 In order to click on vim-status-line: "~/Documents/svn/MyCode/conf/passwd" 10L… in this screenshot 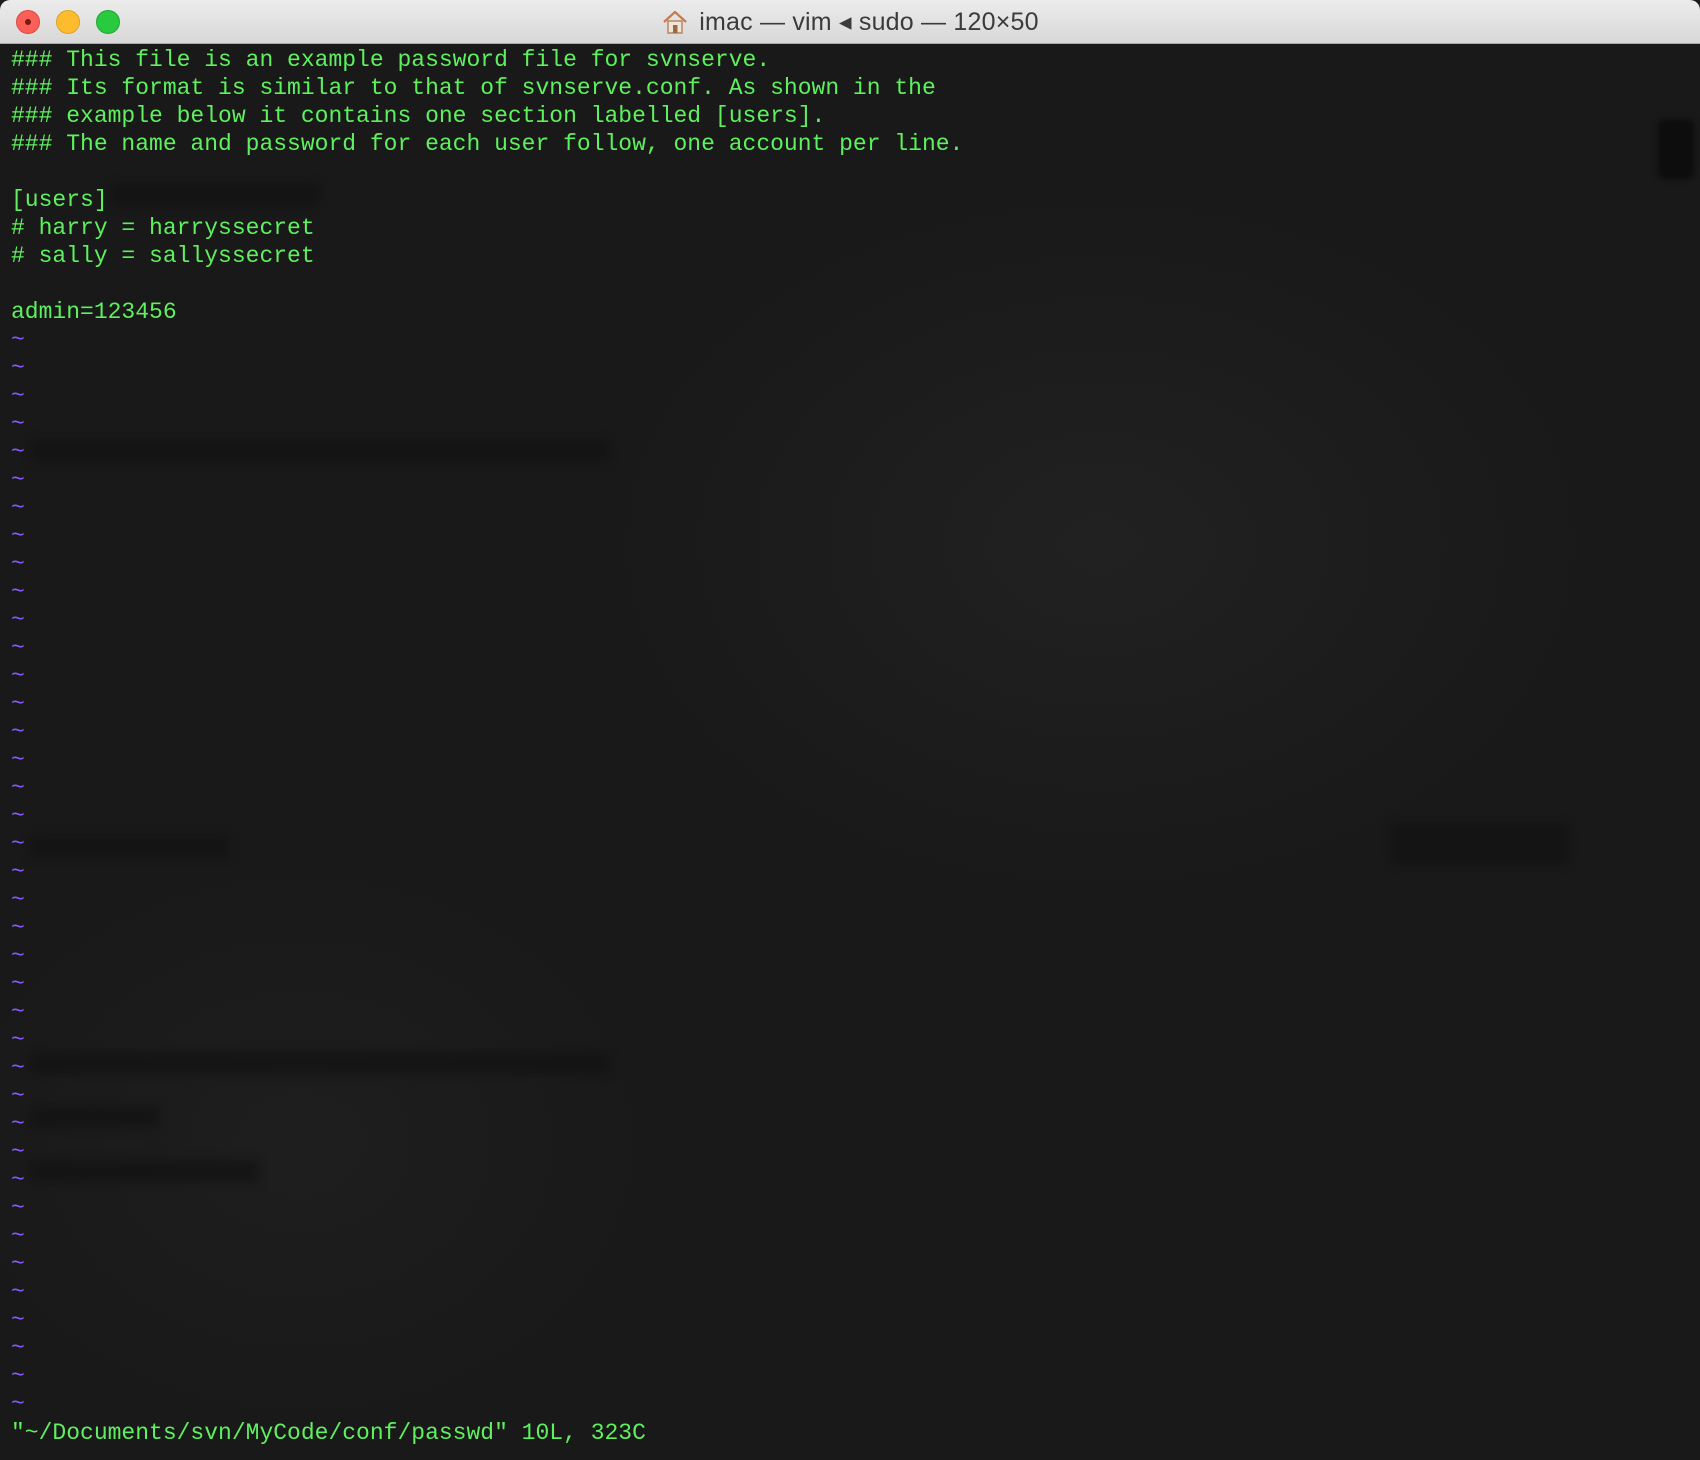, I will do `click(328, 1433)`.